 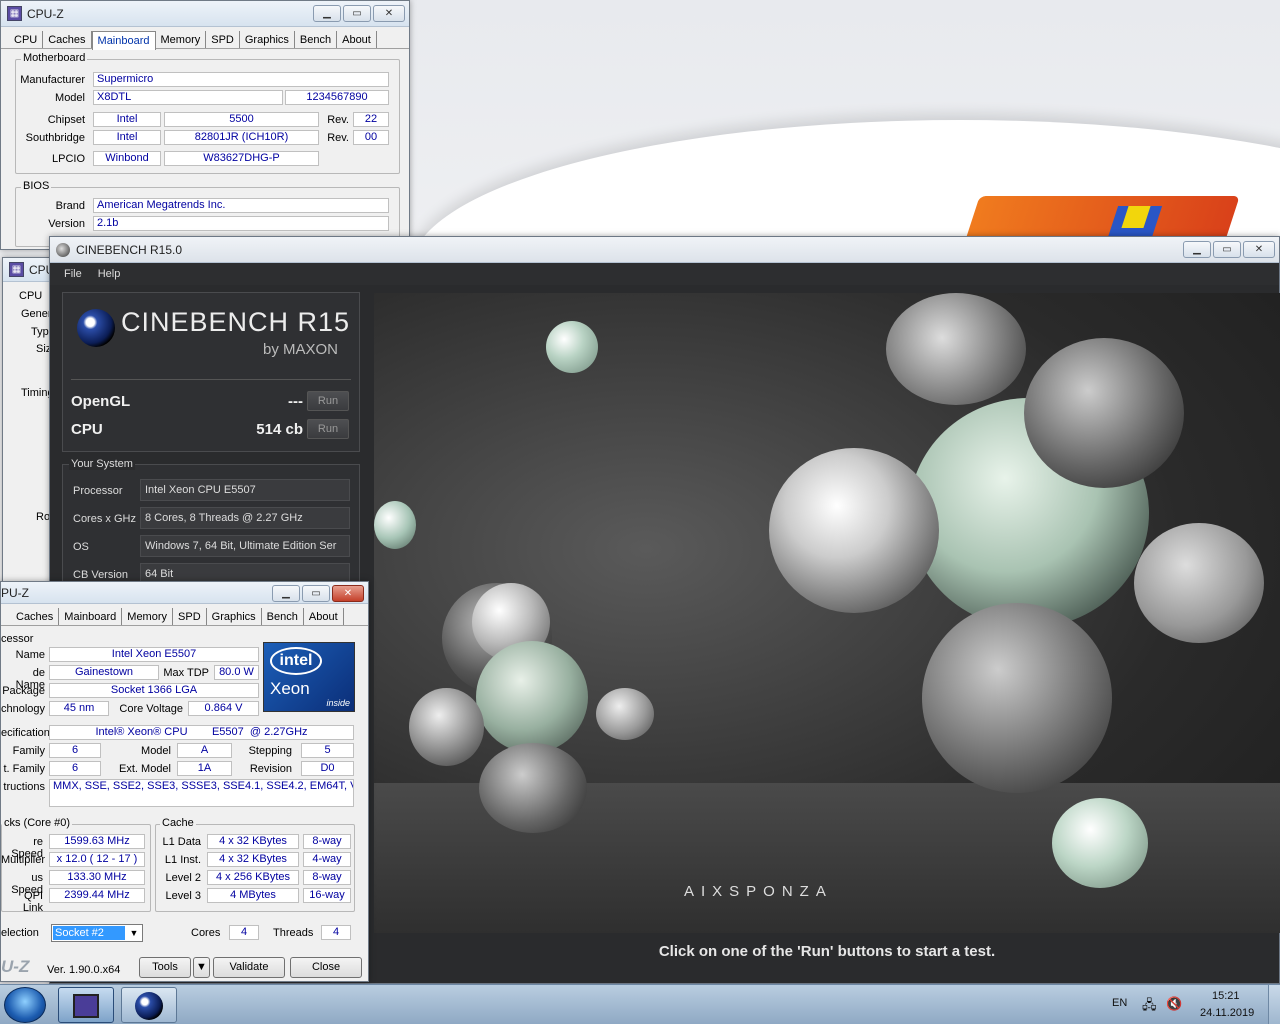 I want to click on cpu-run-button: Run, so click(x=328, y=429).